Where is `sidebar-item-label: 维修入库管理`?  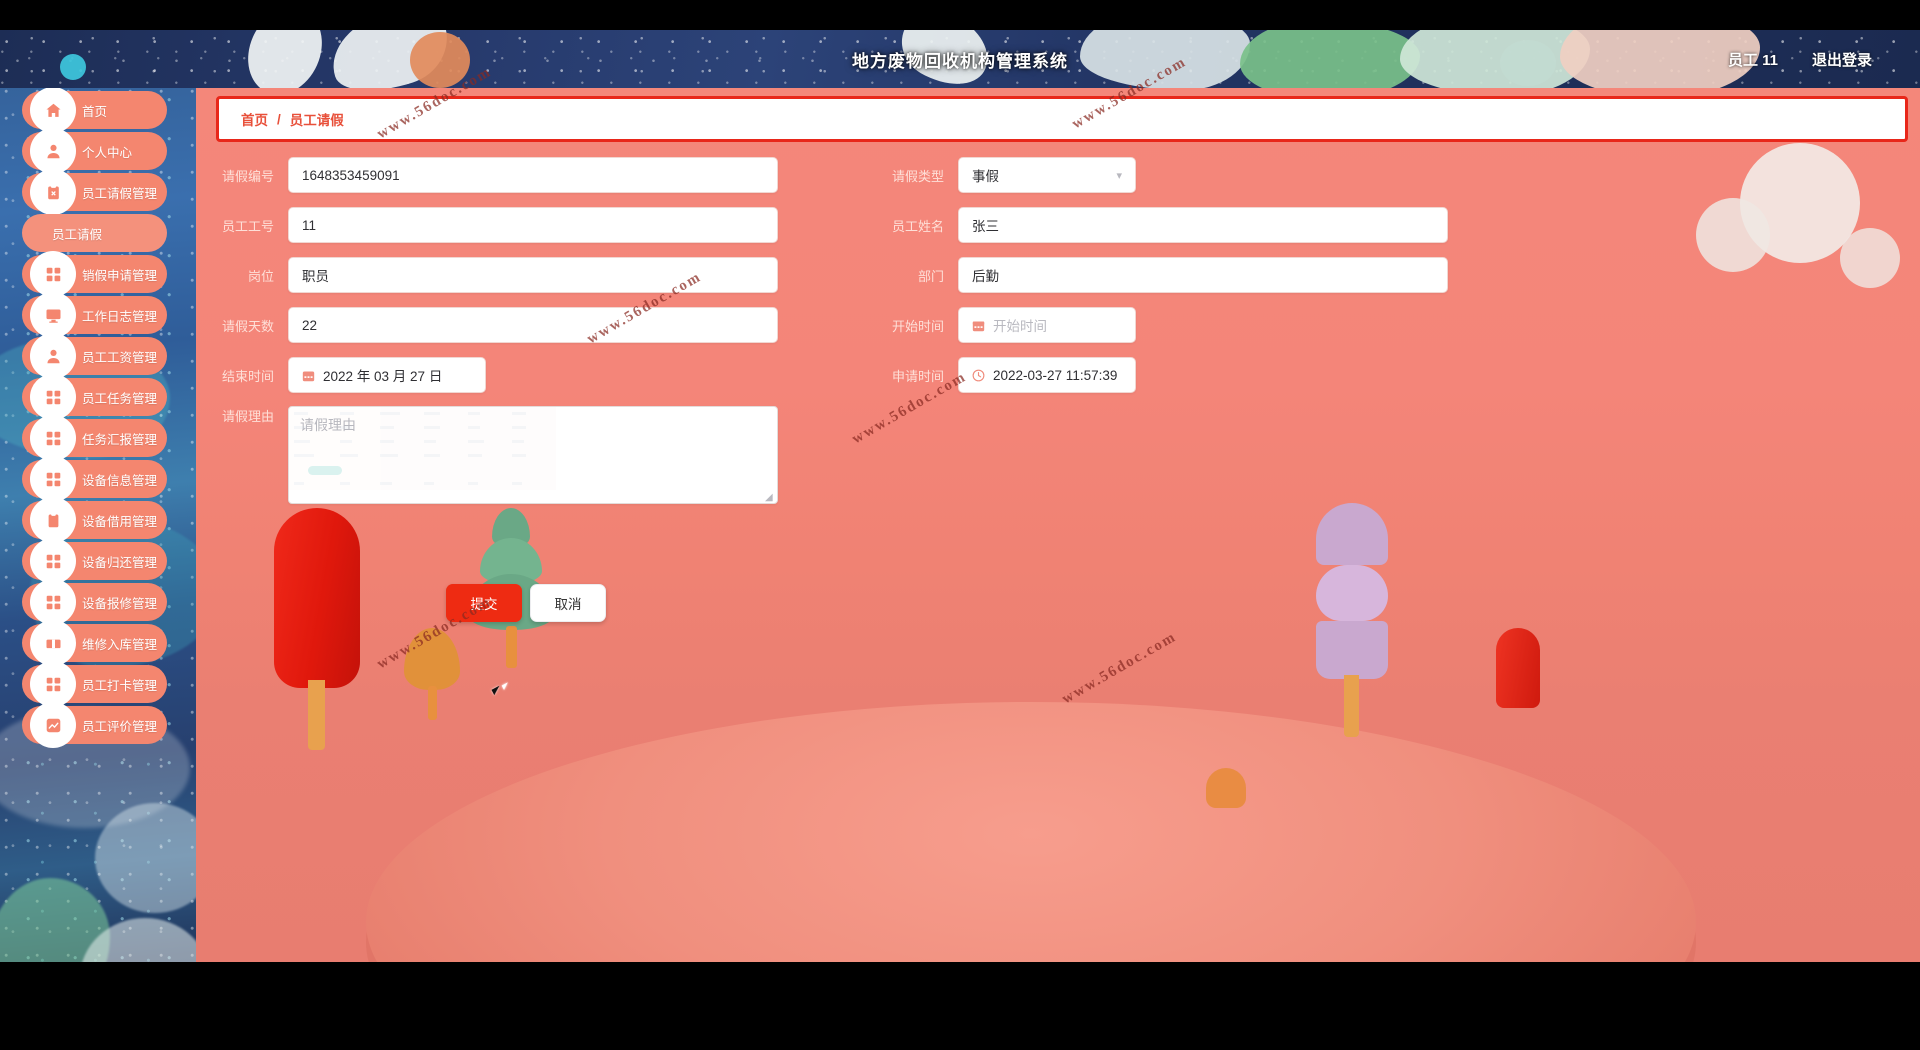
sidebar-item-label: 维修入库管理 is located at coordinates (120, 644).